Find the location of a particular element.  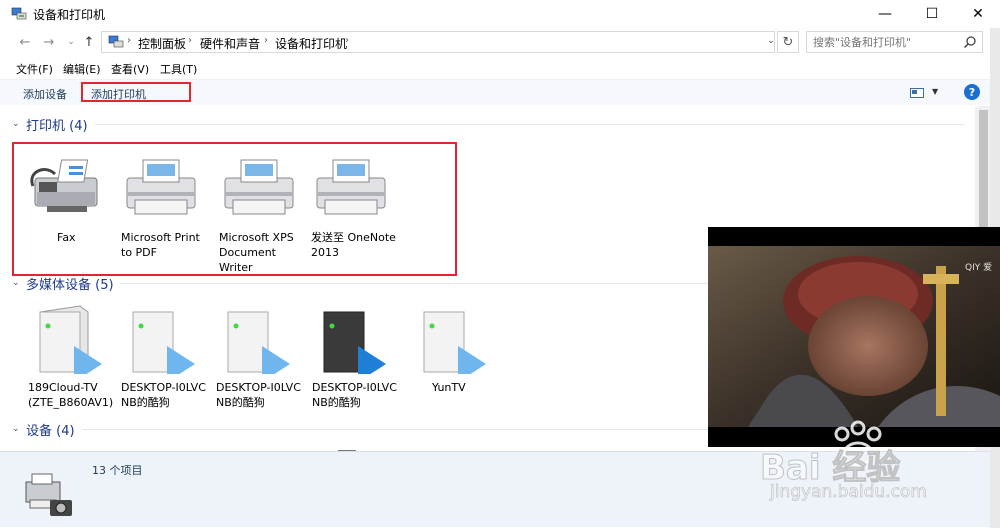

help-button: ? is located at coordinates (972, 92).